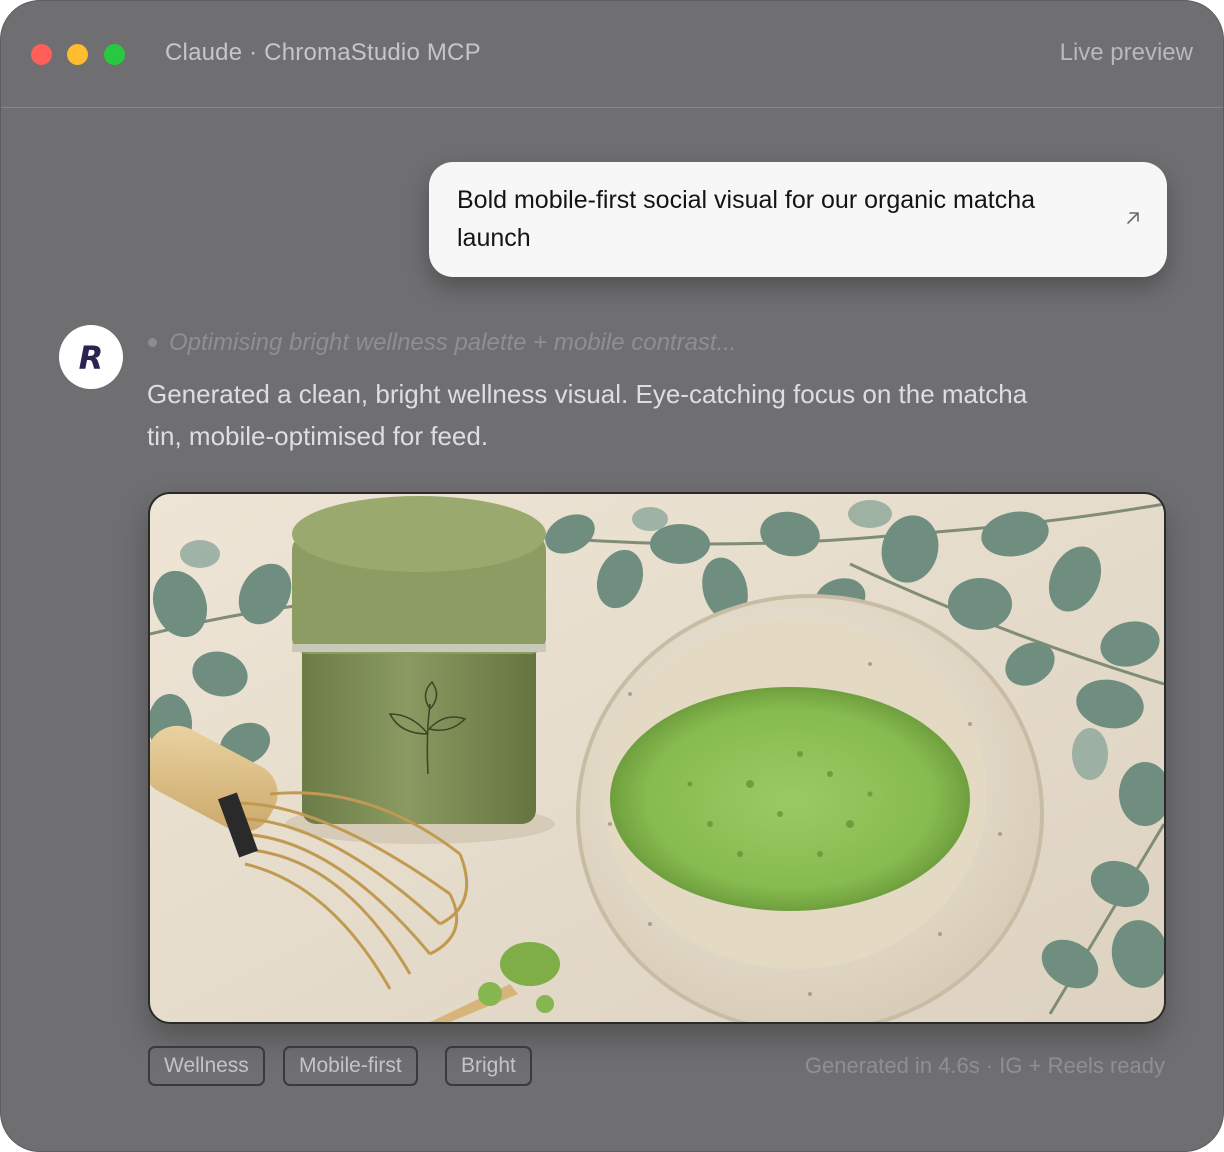 The height and width of the screenshot is (1152, 1224). I want to click on r-logo-icon: R, so click(91, 358).